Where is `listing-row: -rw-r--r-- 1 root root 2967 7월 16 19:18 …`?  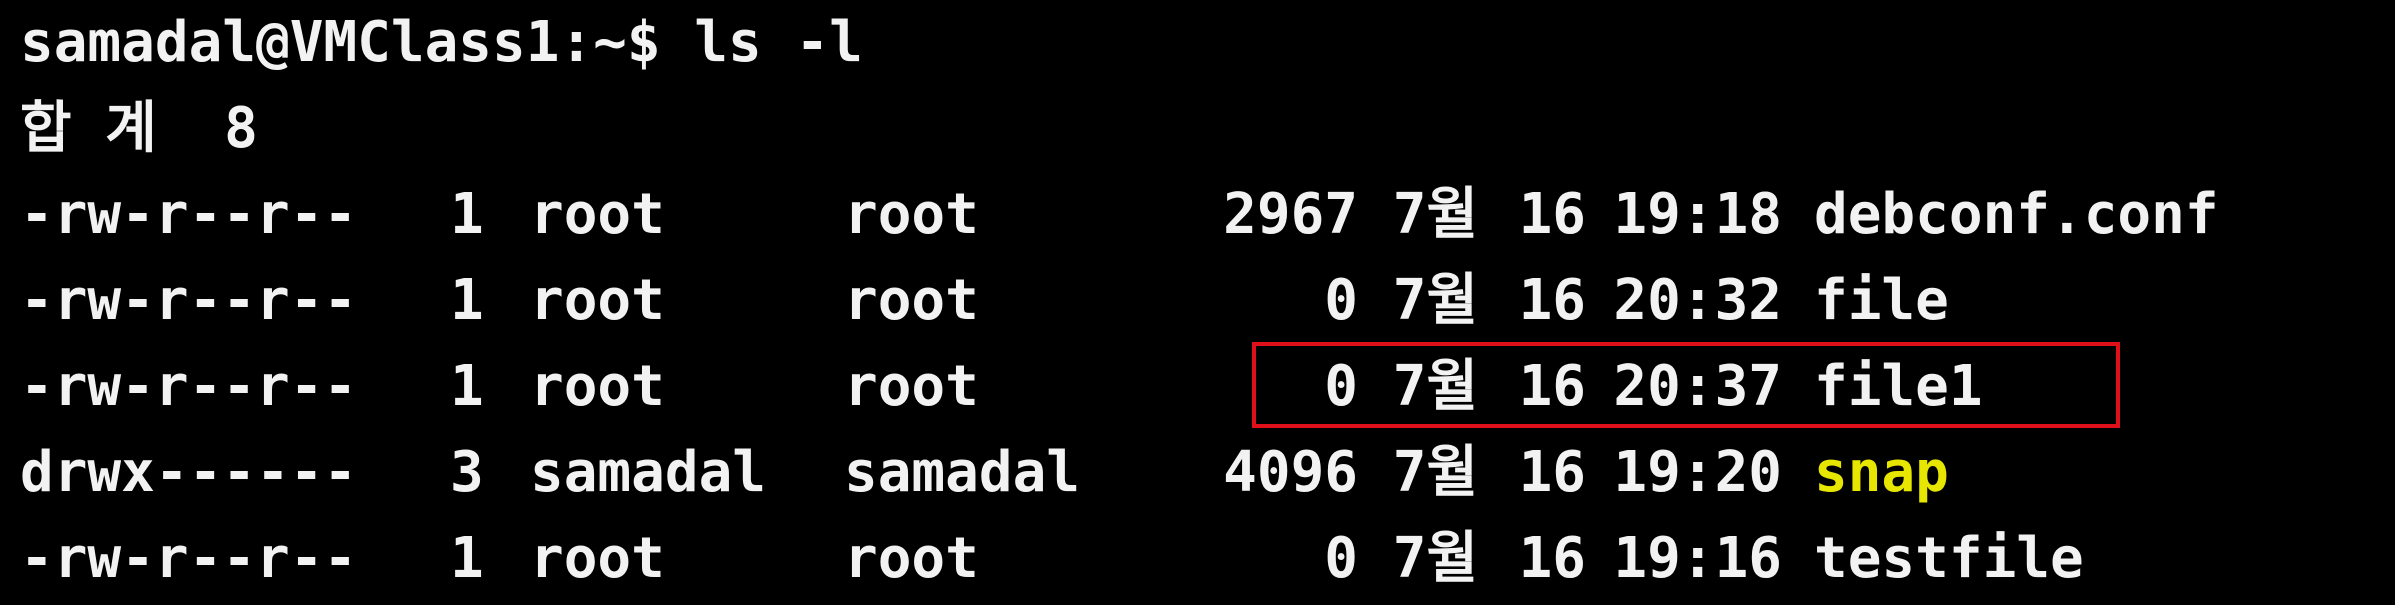 listing-row: -rw-r--r-- 1 root root 2967 7월 16 19:18 … is located at coordinates (1207, 215).